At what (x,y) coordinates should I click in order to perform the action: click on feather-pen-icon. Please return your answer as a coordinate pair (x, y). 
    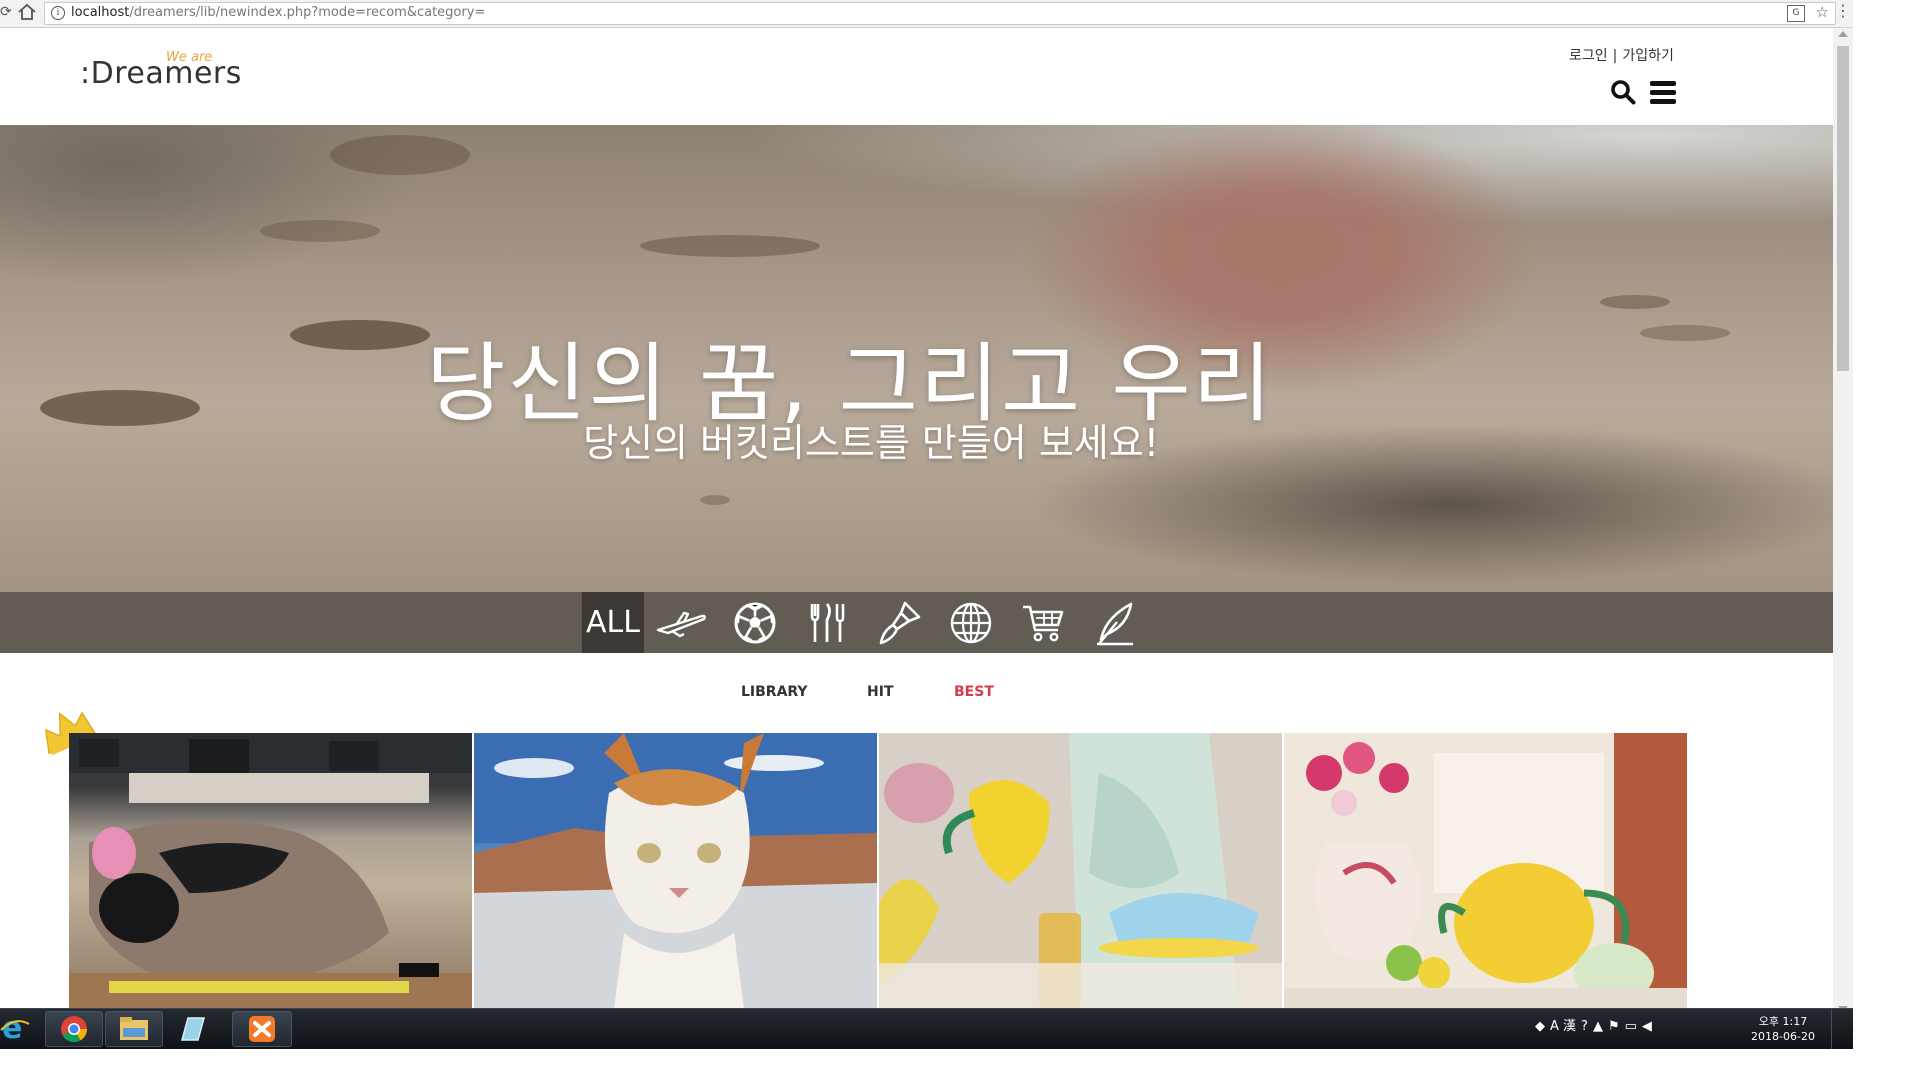
    Looking at the image, I should click on (1115, 623).